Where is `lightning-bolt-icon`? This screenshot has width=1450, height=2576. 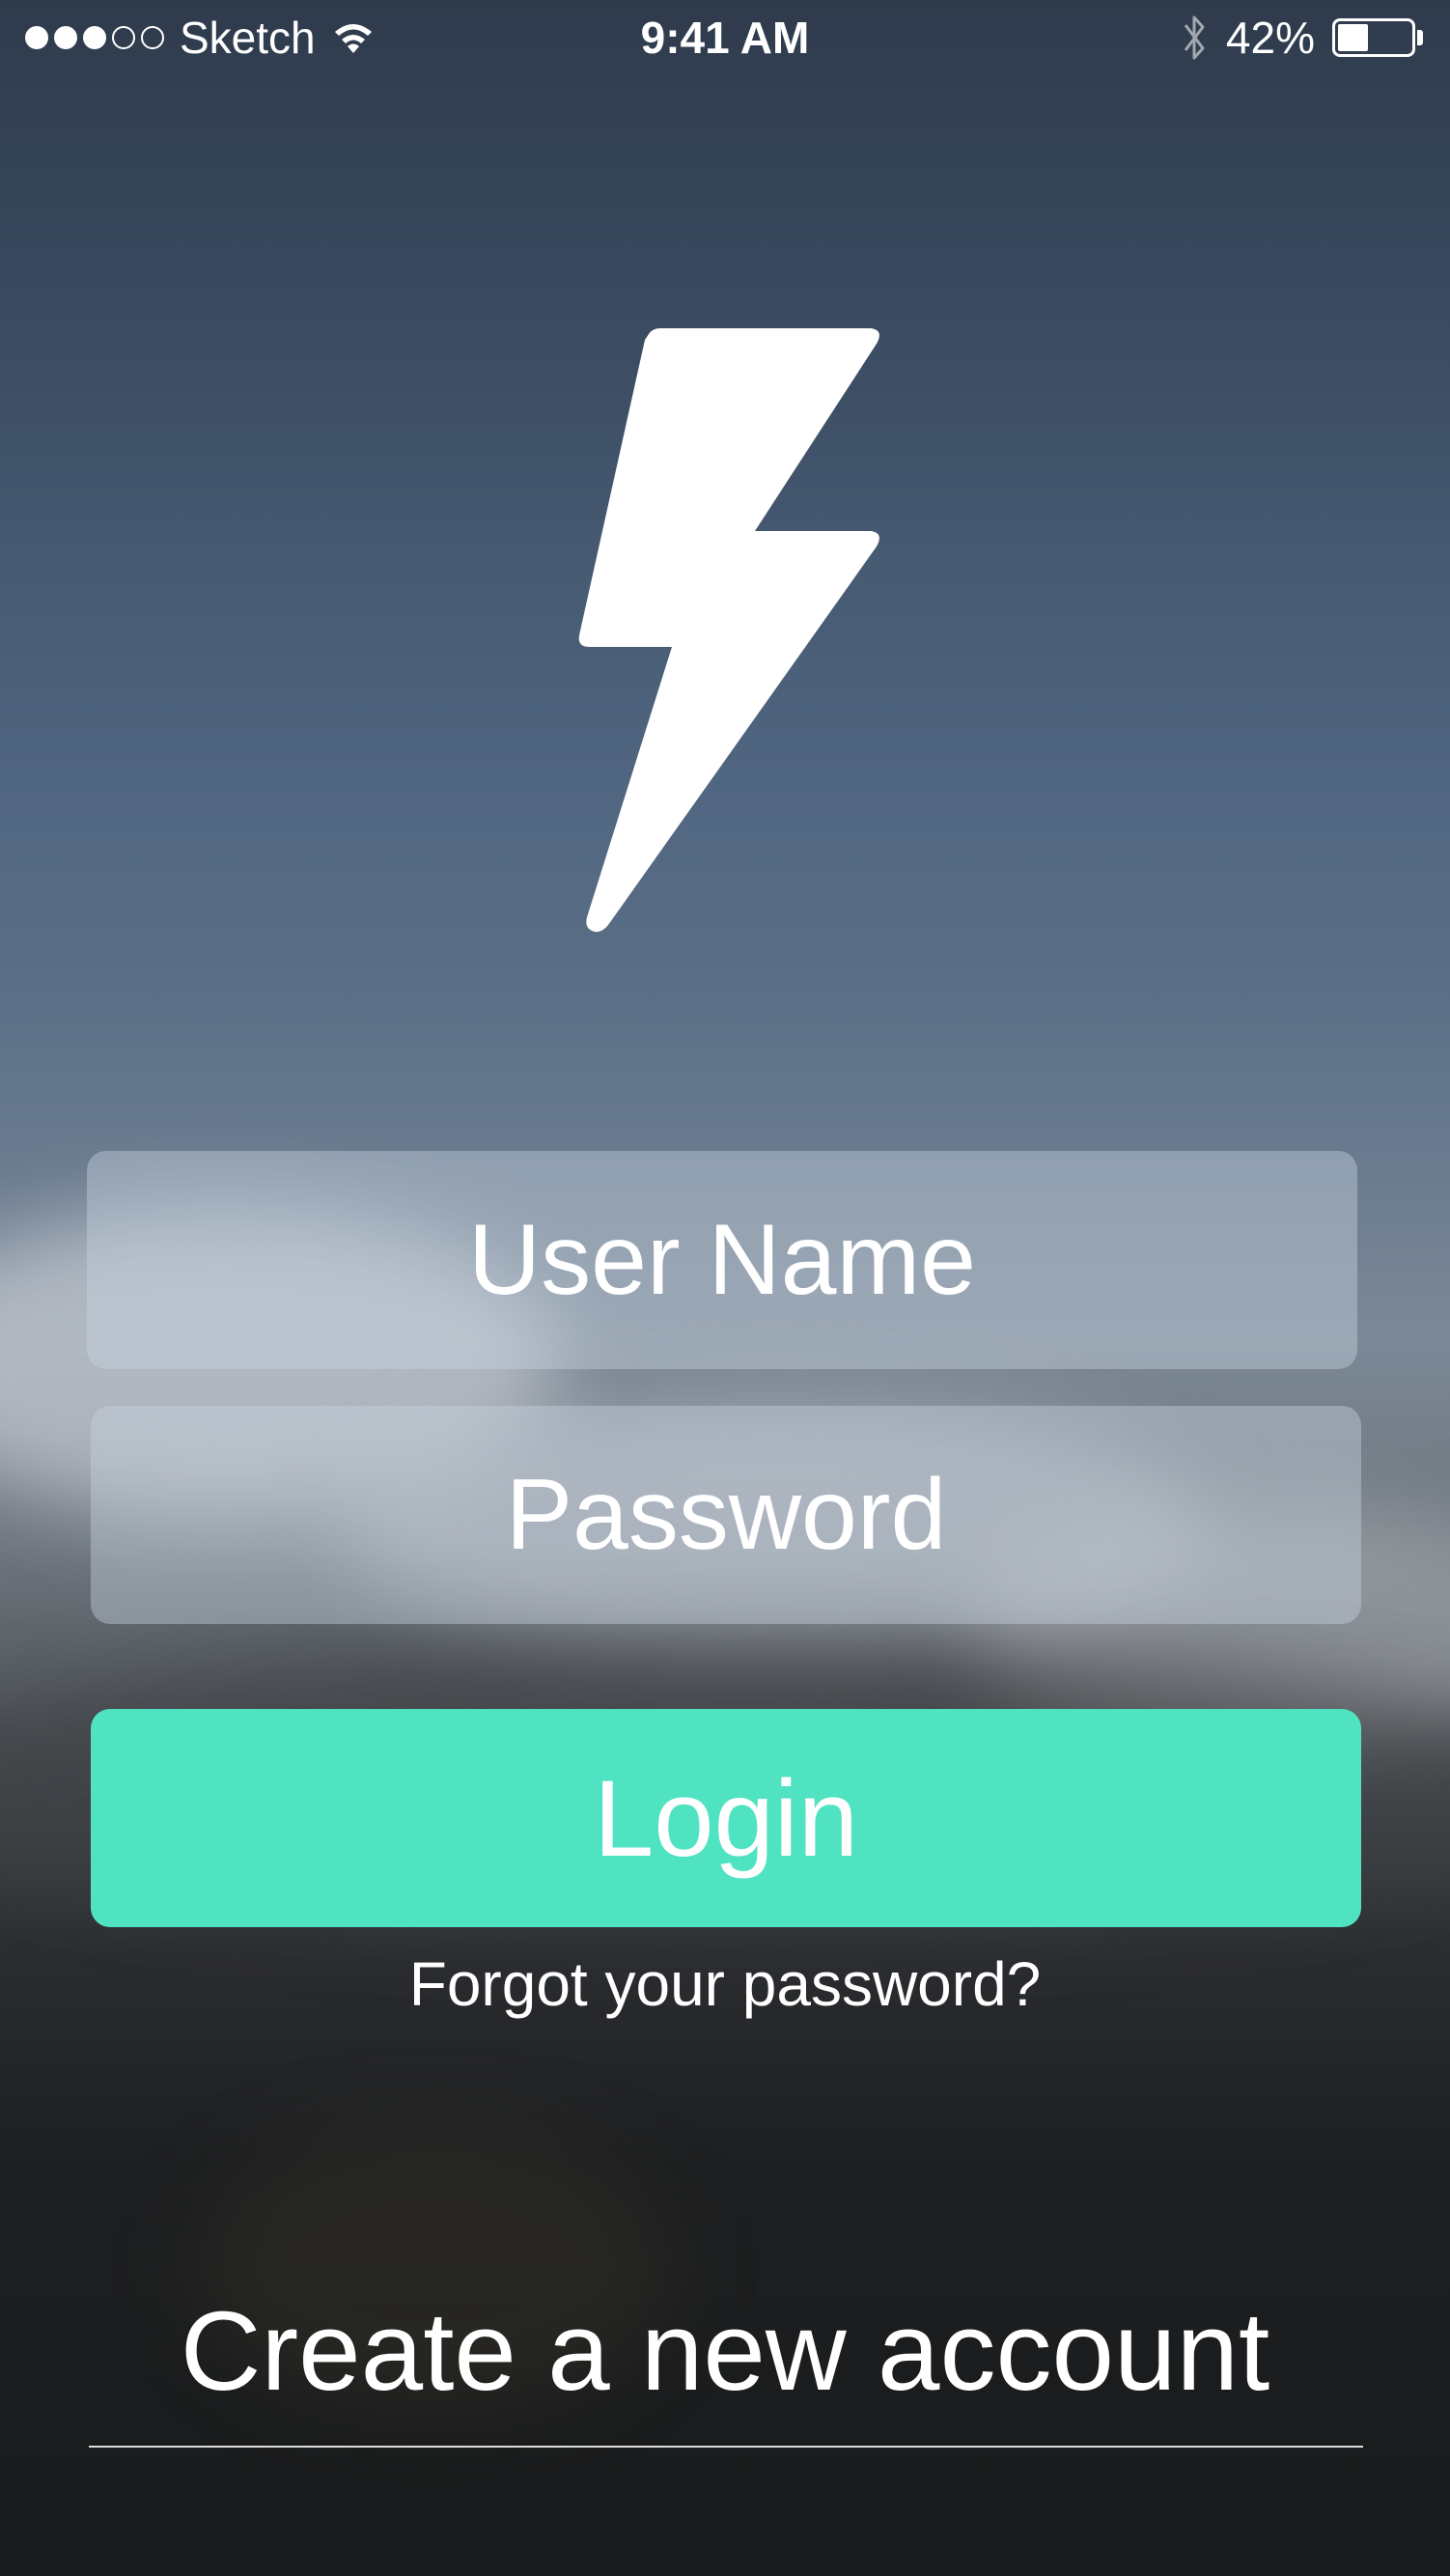 lightning-bolt-icon is located at coordinates (728, 631).